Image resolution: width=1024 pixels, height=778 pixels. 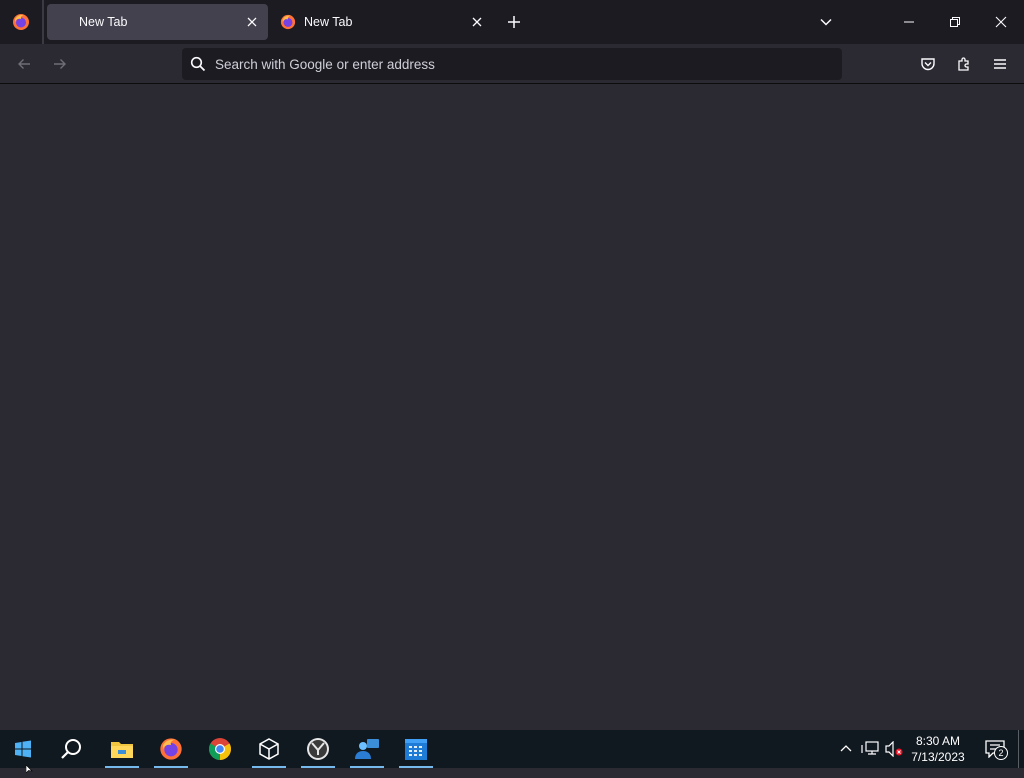 I want to click on network-icon, so click(x=870, y=748).